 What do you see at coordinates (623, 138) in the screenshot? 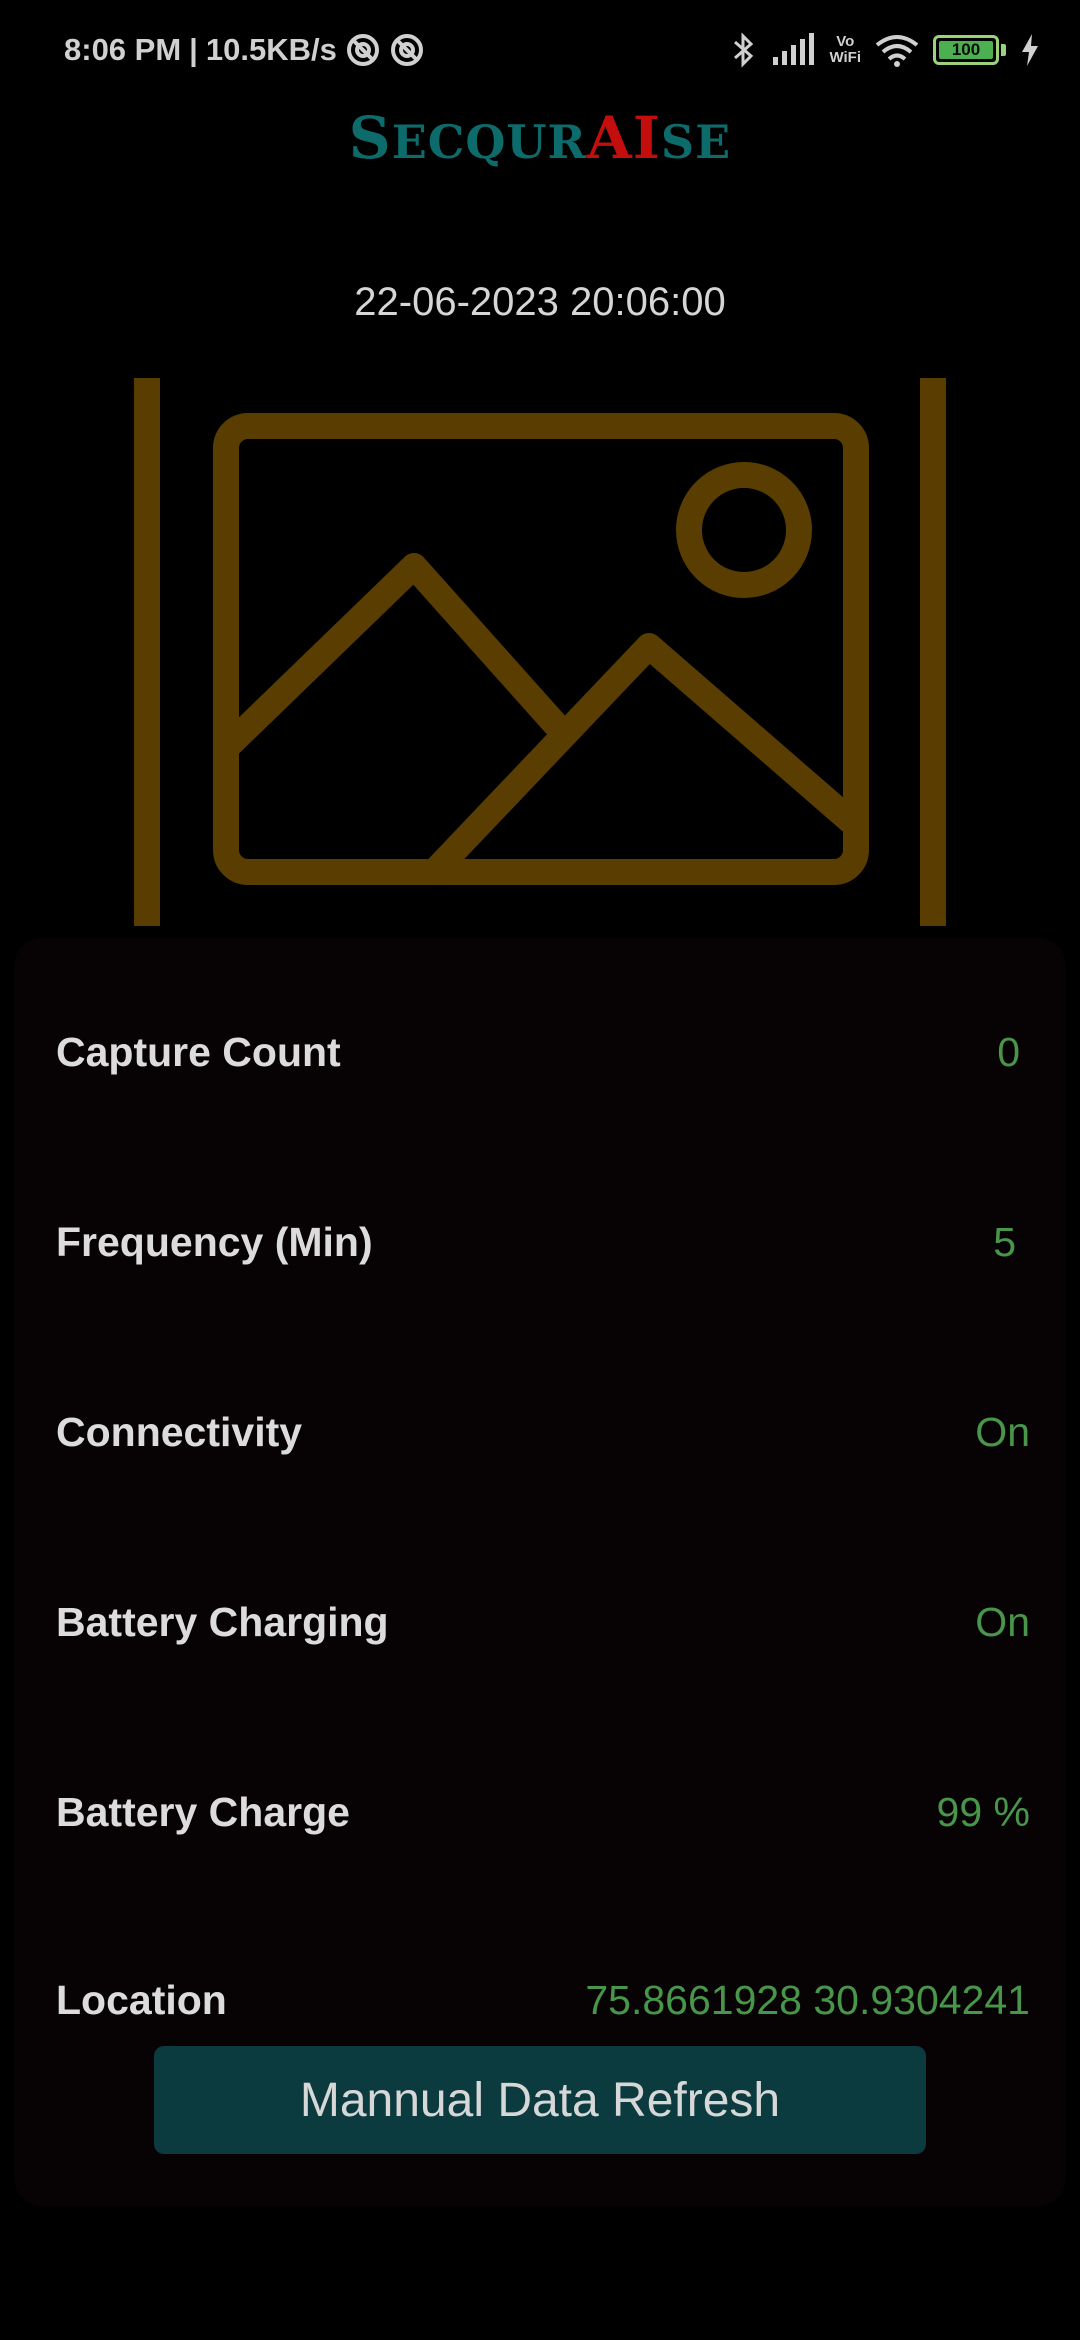
I see `logo-part-3: AI` at bounding box center [623, 138].